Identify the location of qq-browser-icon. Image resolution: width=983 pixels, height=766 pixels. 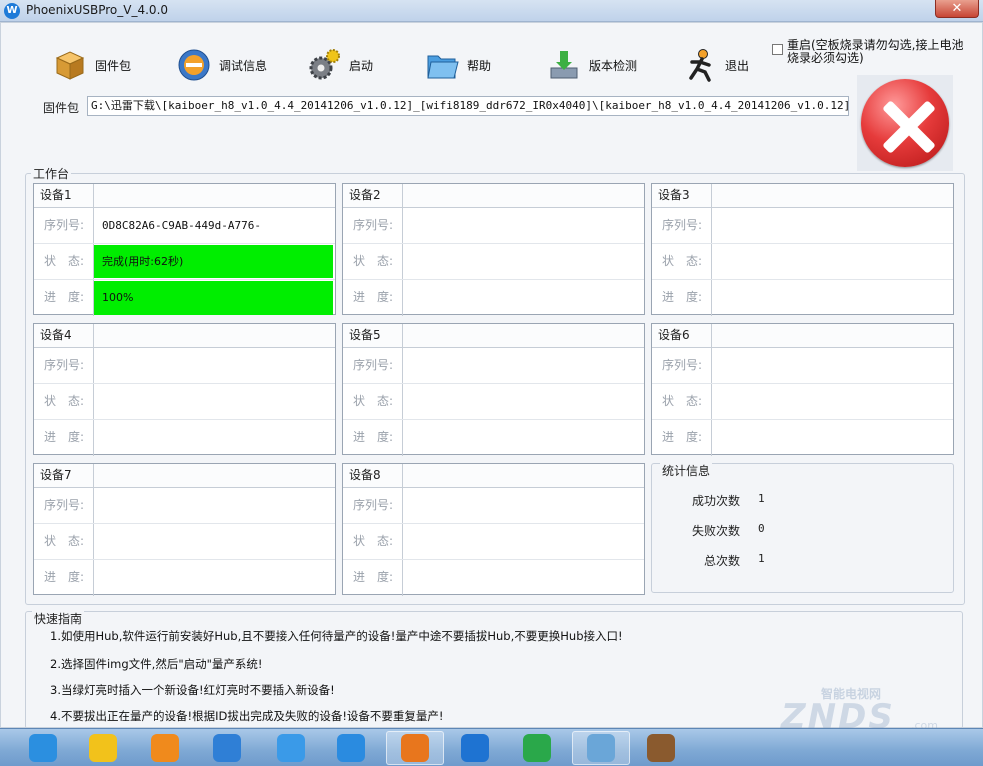
(165, 748).